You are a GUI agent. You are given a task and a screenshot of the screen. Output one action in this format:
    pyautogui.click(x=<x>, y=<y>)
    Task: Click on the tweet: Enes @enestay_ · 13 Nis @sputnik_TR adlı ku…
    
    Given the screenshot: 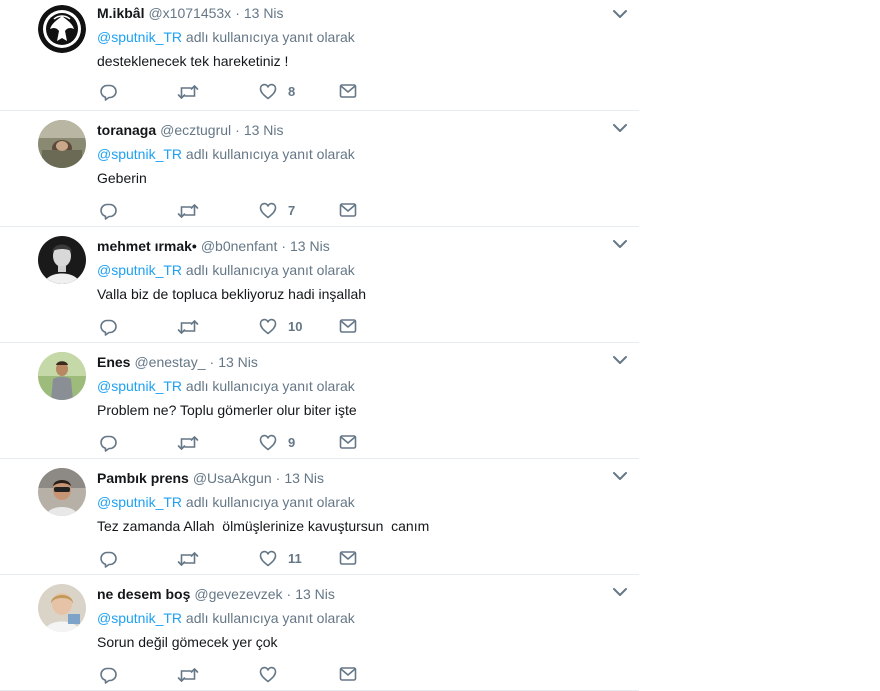 What is the action you would take?
    pyautogui.click(x=319, y=401)
    